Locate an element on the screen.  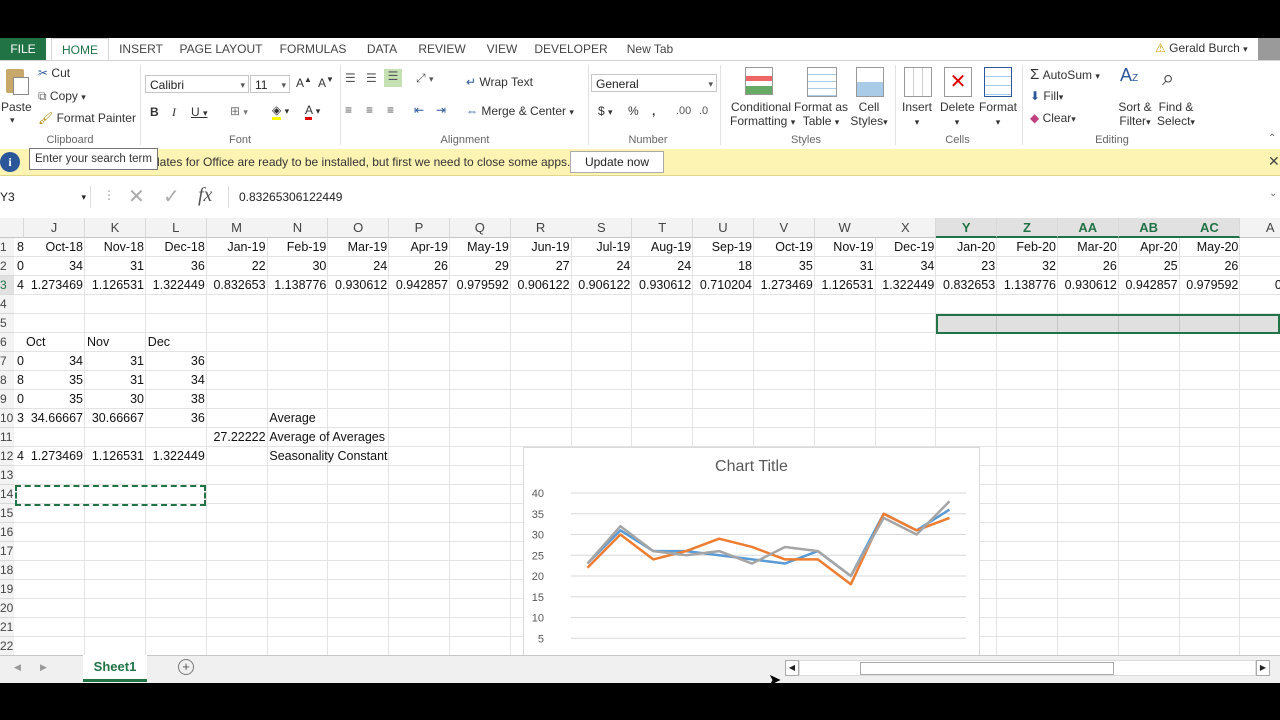
add-sheet-icon: + is located at coordinates (186, 667).